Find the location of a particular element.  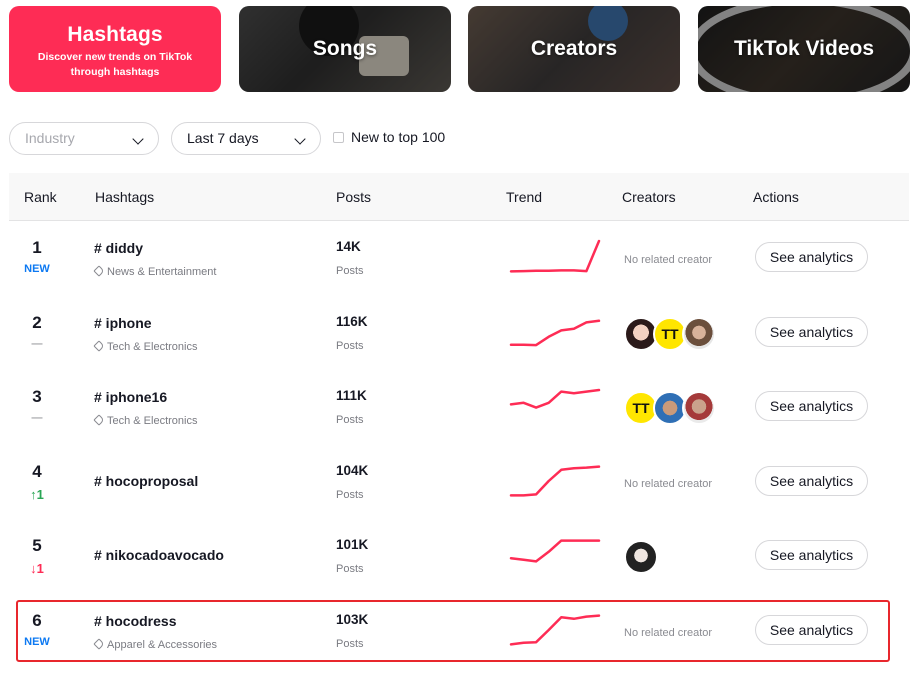

posts-count: 111K is located at coordinates (351, 395).